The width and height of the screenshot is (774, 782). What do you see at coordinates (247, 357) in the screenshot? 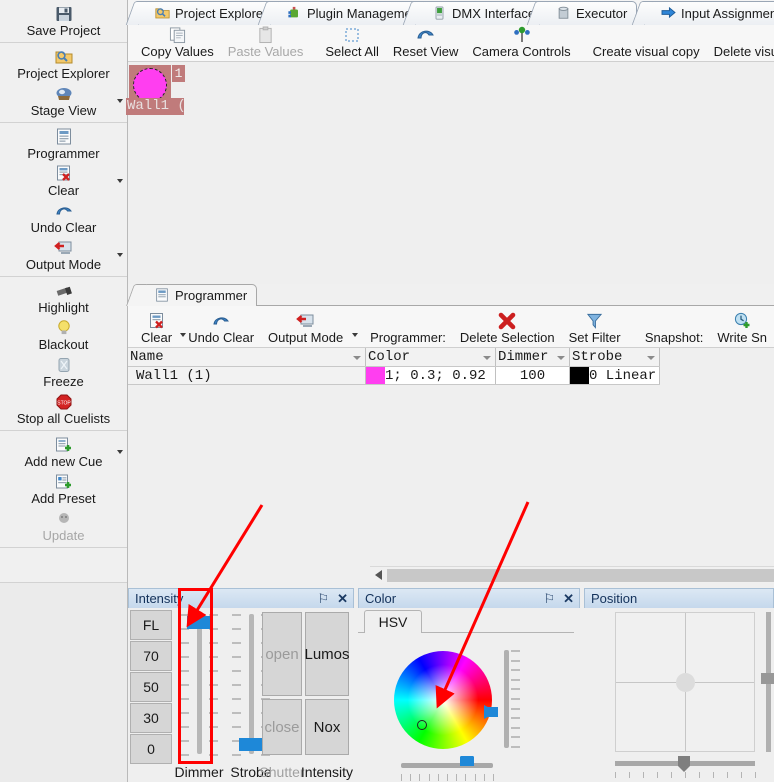
I see `column-header-name: Name` at bounding box center [247, 357].